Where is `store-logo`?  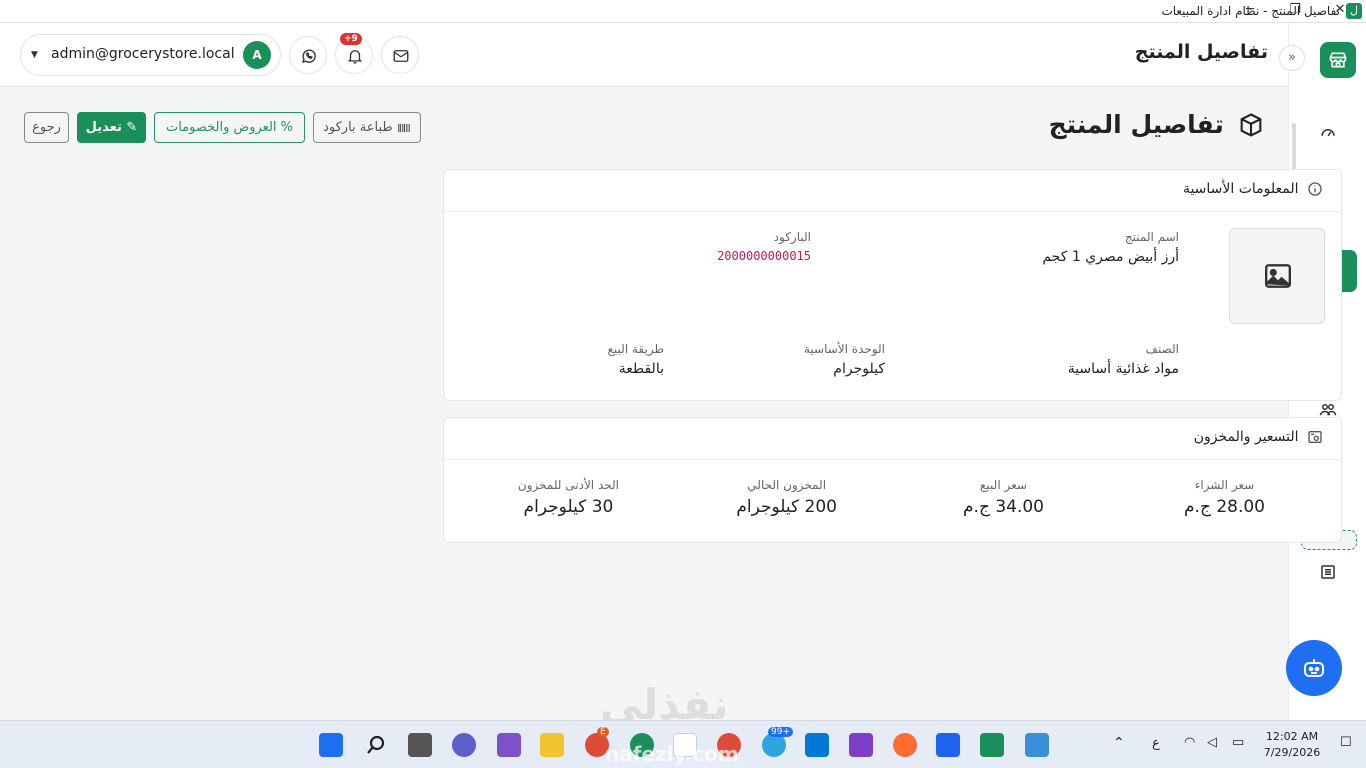
store-logo is located at coordinates (1338, 60).